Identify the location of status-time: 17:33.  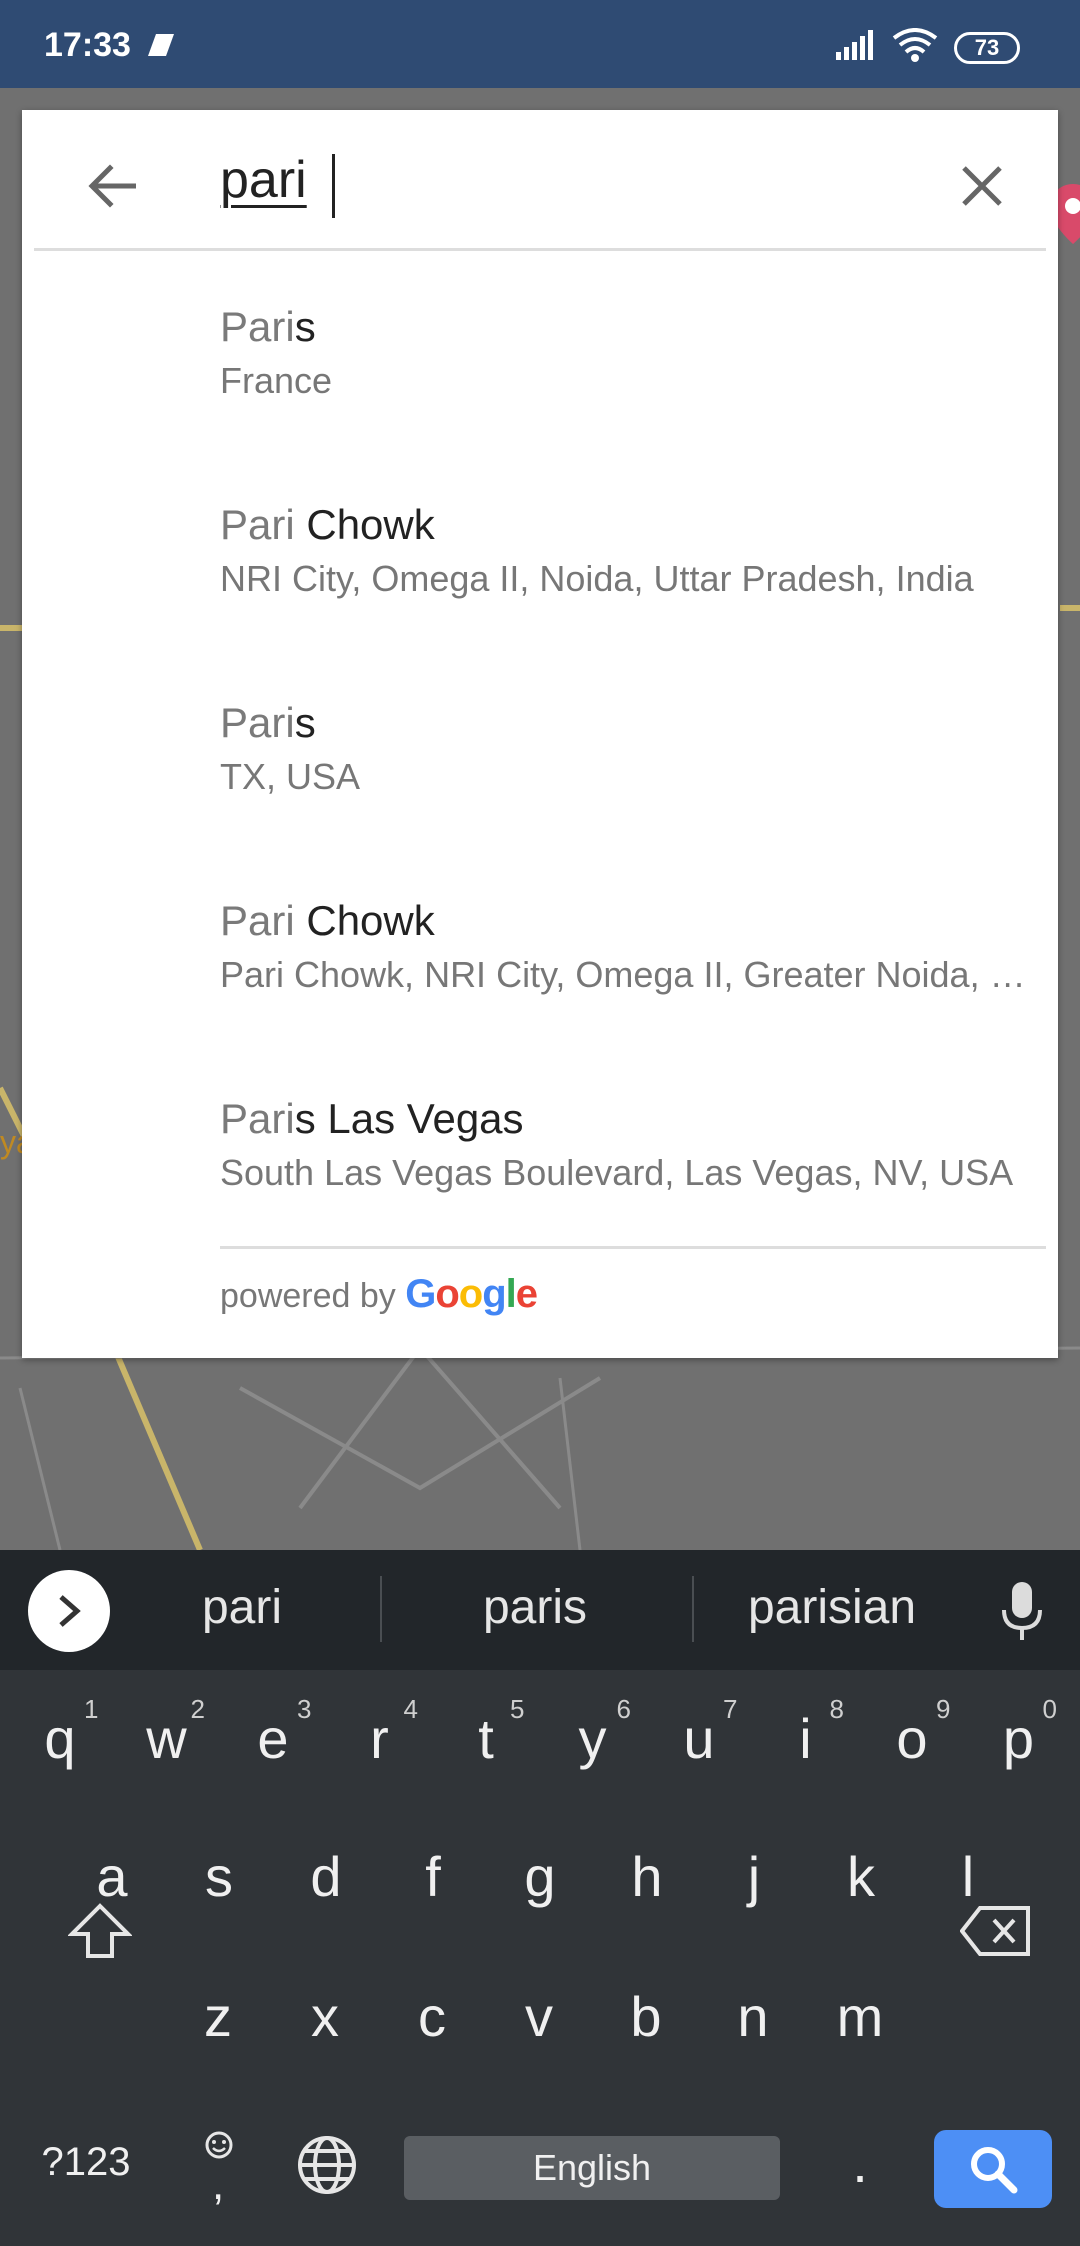
(87, 45).